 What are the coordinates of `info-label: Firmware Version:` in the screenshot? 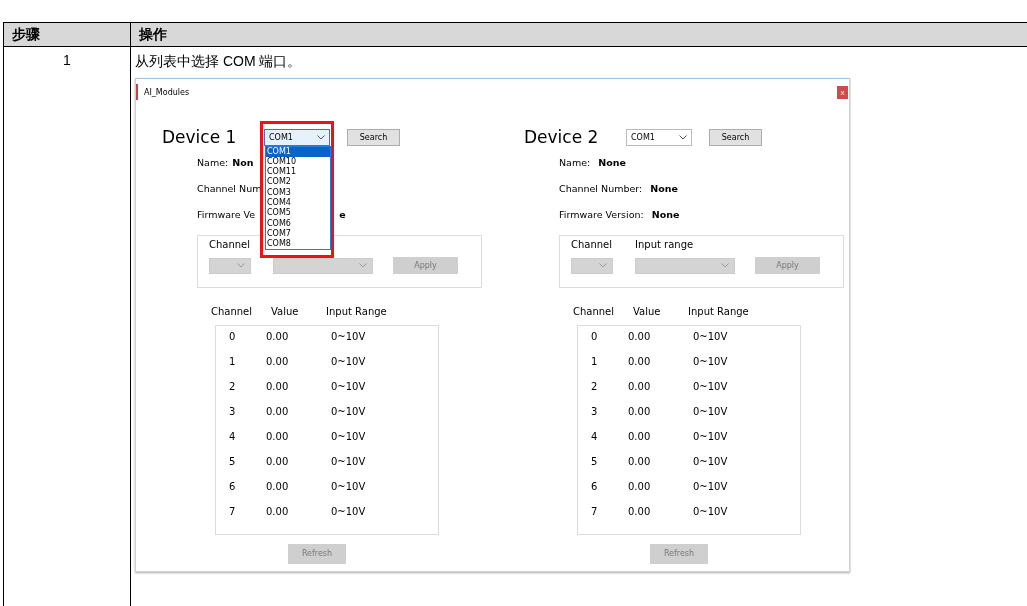 It's located at (601, 214).